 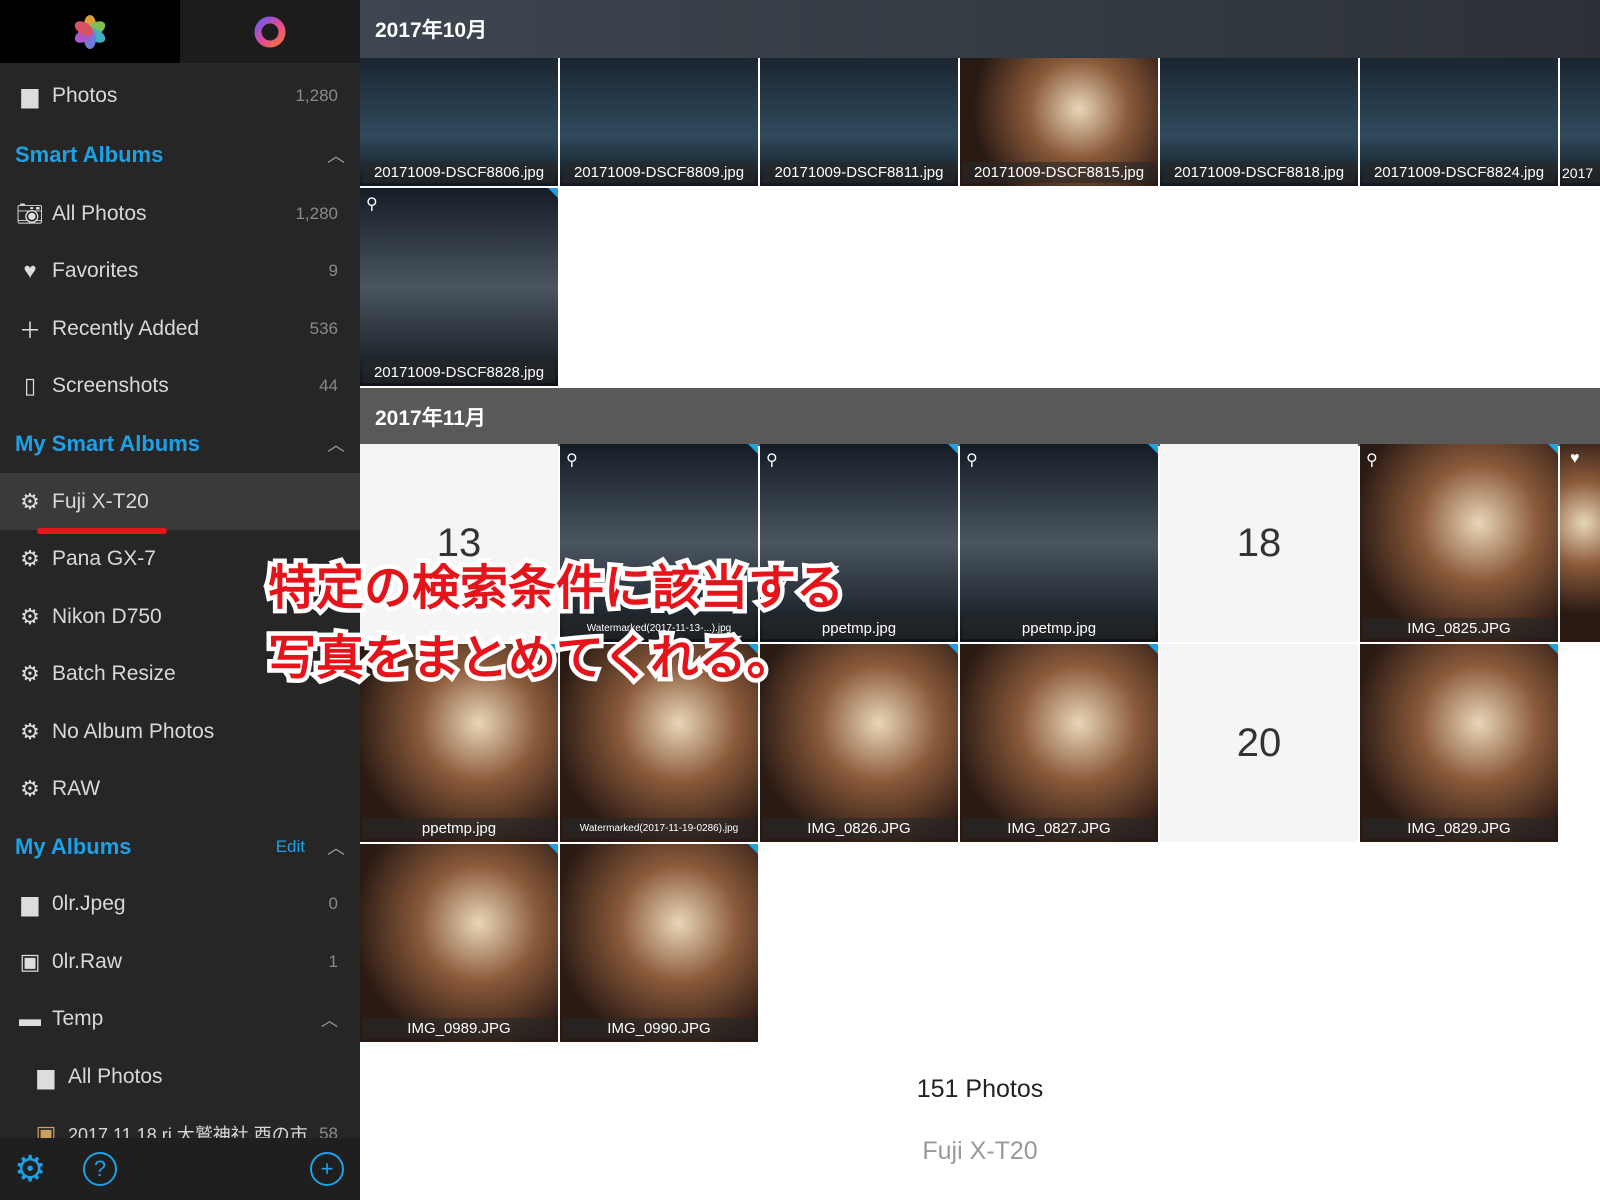 What do you see at coordinates (980, 1089) in the screenshot?
I see `photo-count: 151 Photos` at bounding box center [980, 1089].